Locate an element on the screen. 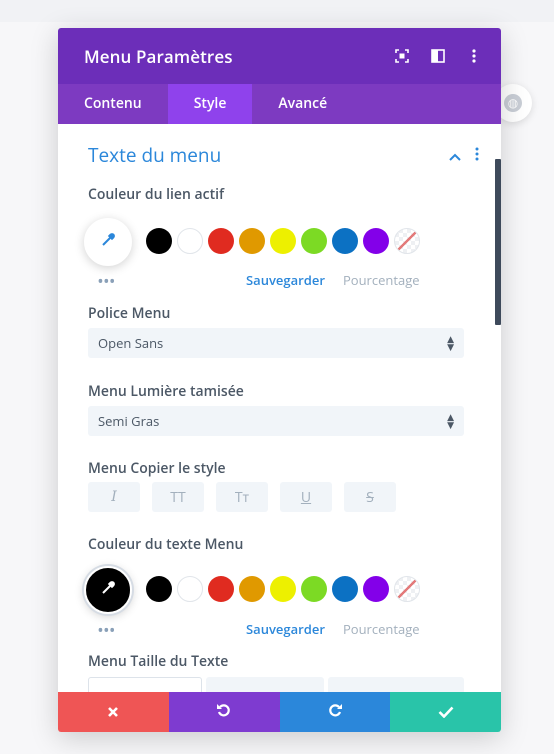 This screenshot has width=554, height=754. scrollbar is located at coordinates (498, 242).